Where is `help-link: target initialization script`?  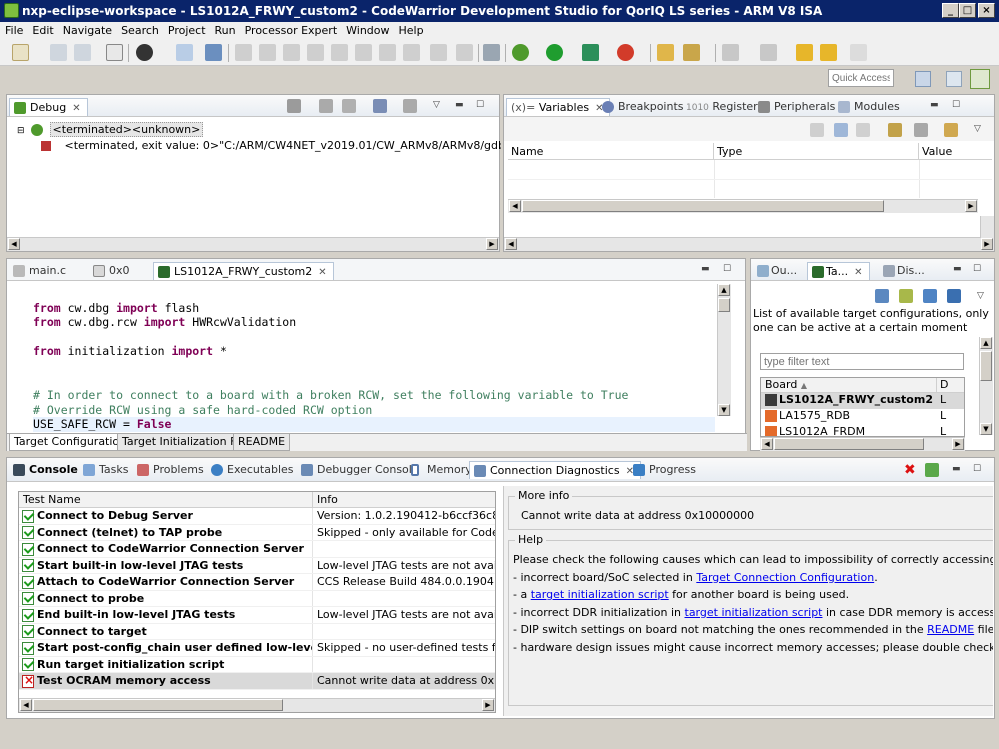 help-link: target initialization script is located at coordinates (754, 612).